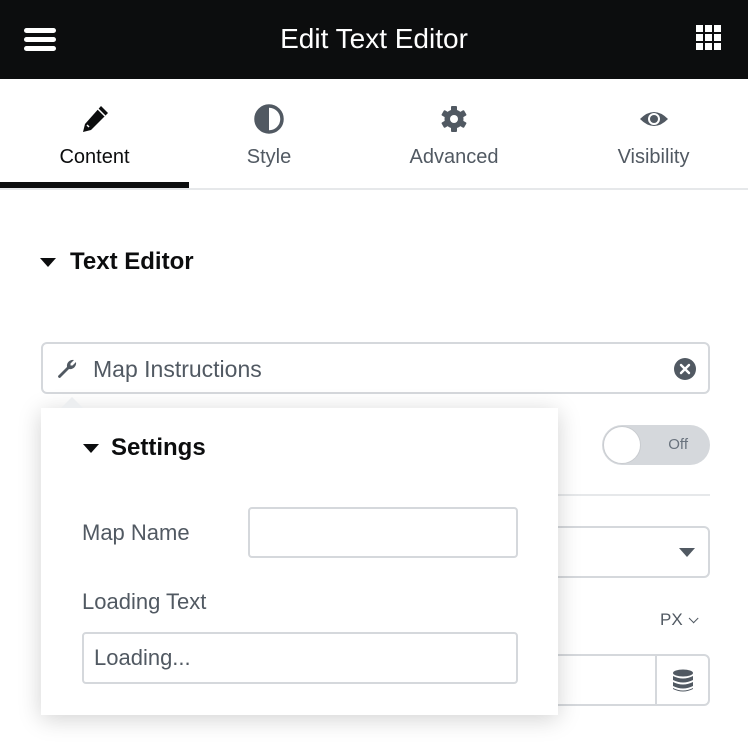  I want to click on divider, so click(633, 495).